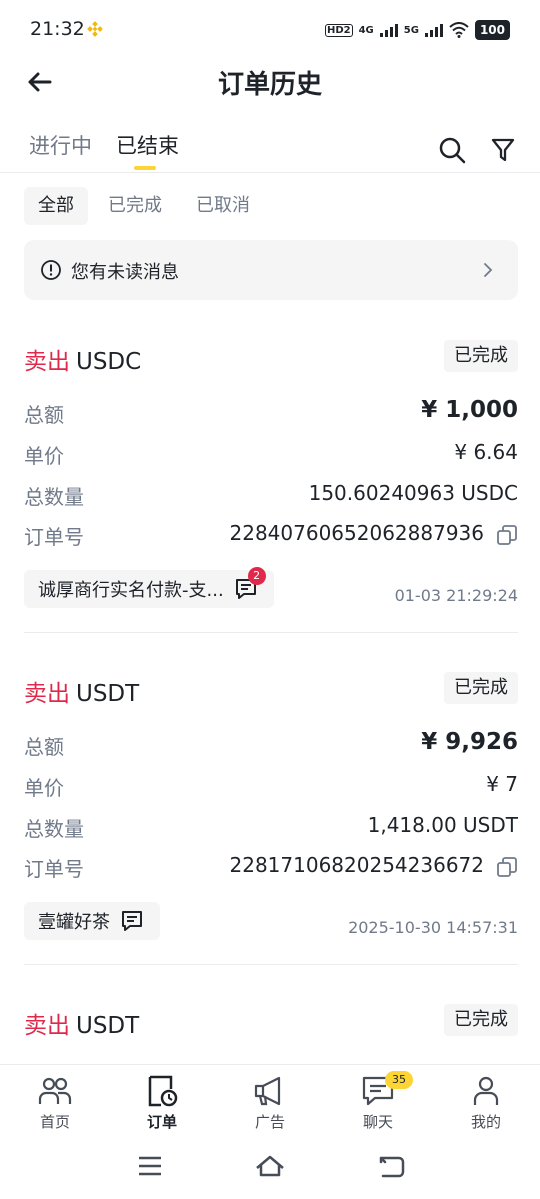 Image resolution: width=540 pixels, height=1199 pixels. What do you see at coordinates (488, 272) in the screenshot?
I see `chevron-right-icon` at bounding box center [488, 272].